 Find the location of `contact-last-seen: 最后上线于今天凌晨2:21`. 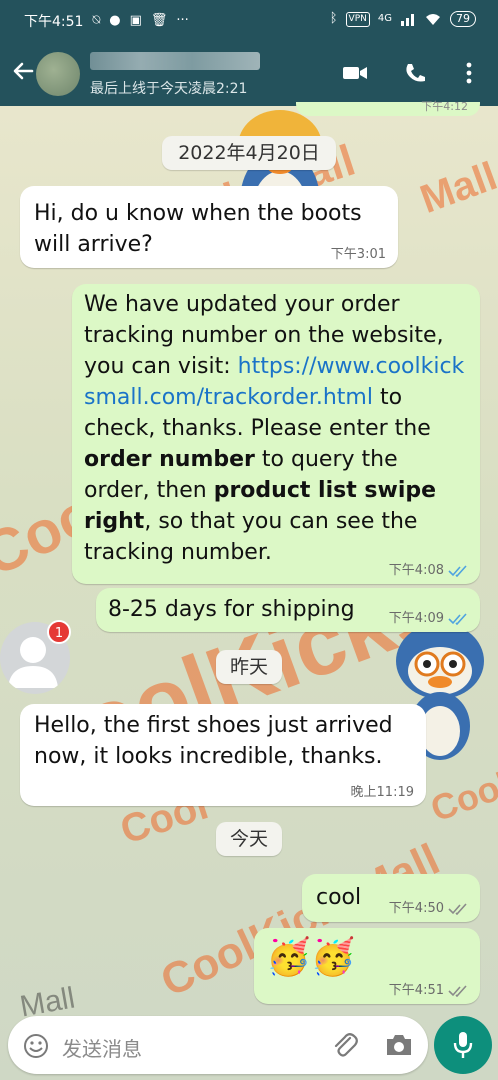

contact-last-seen: 最后上线于今天凌晨2:21 is located at coordinates (168, 88).